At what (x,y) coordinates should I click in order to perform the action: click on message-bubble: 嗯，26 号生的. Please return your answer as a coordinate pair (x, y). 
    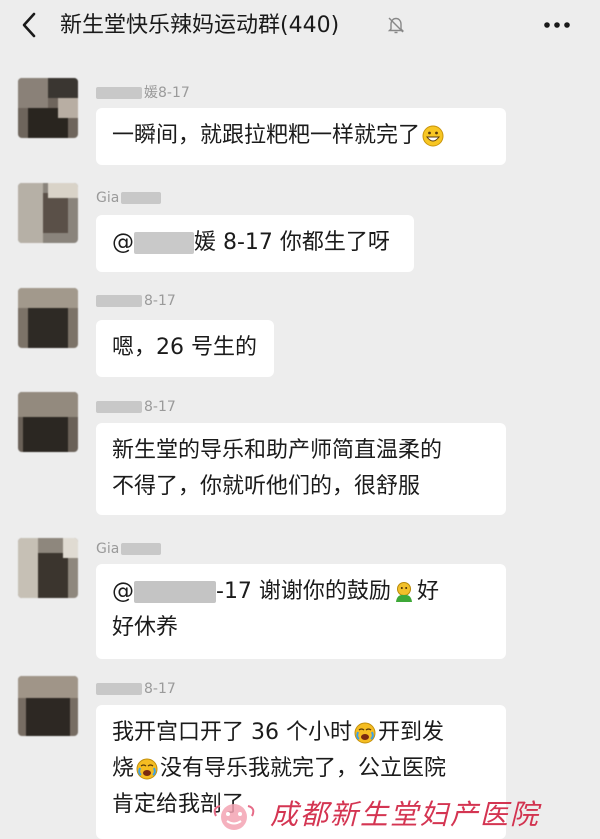
    Looking at the image, I should click on (185, 348).